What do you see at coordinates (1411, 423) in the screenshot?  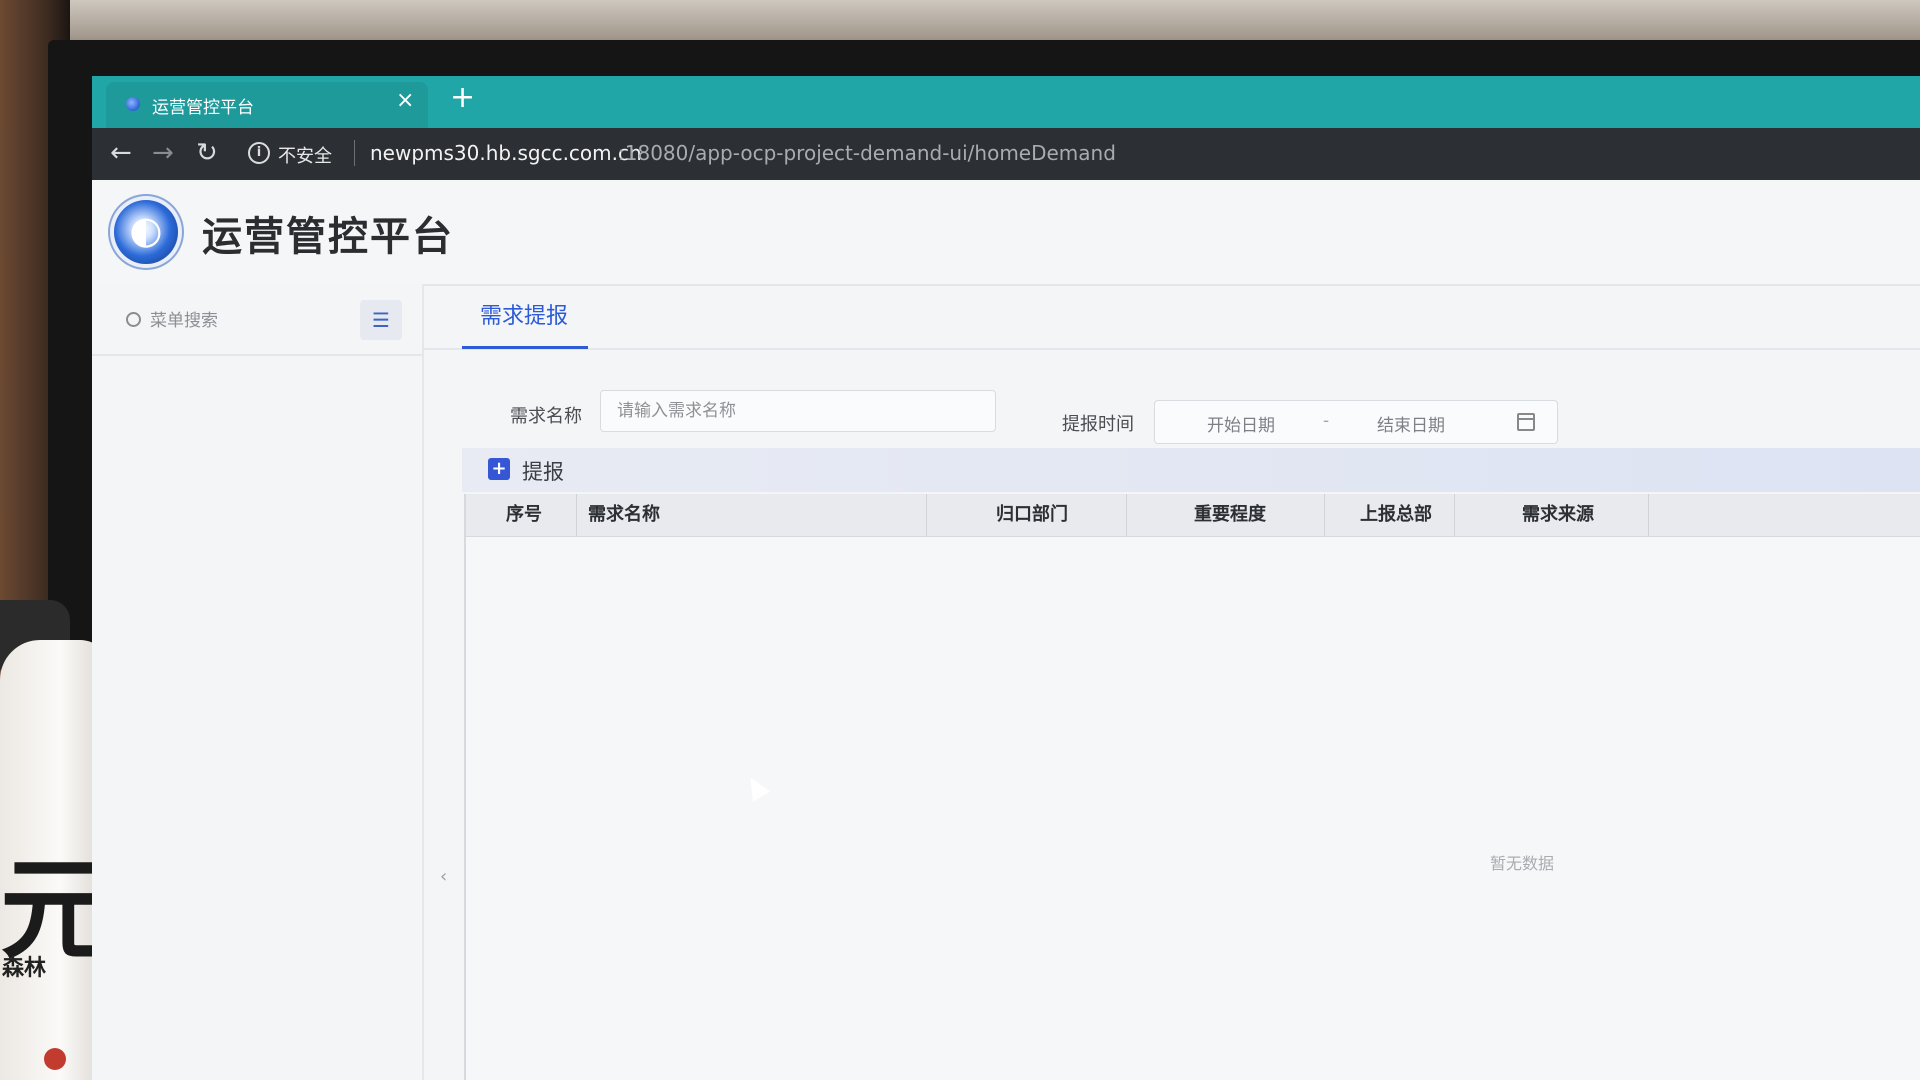 I see `end-date-field: 结束日期` at bounding box center [1411, 423].